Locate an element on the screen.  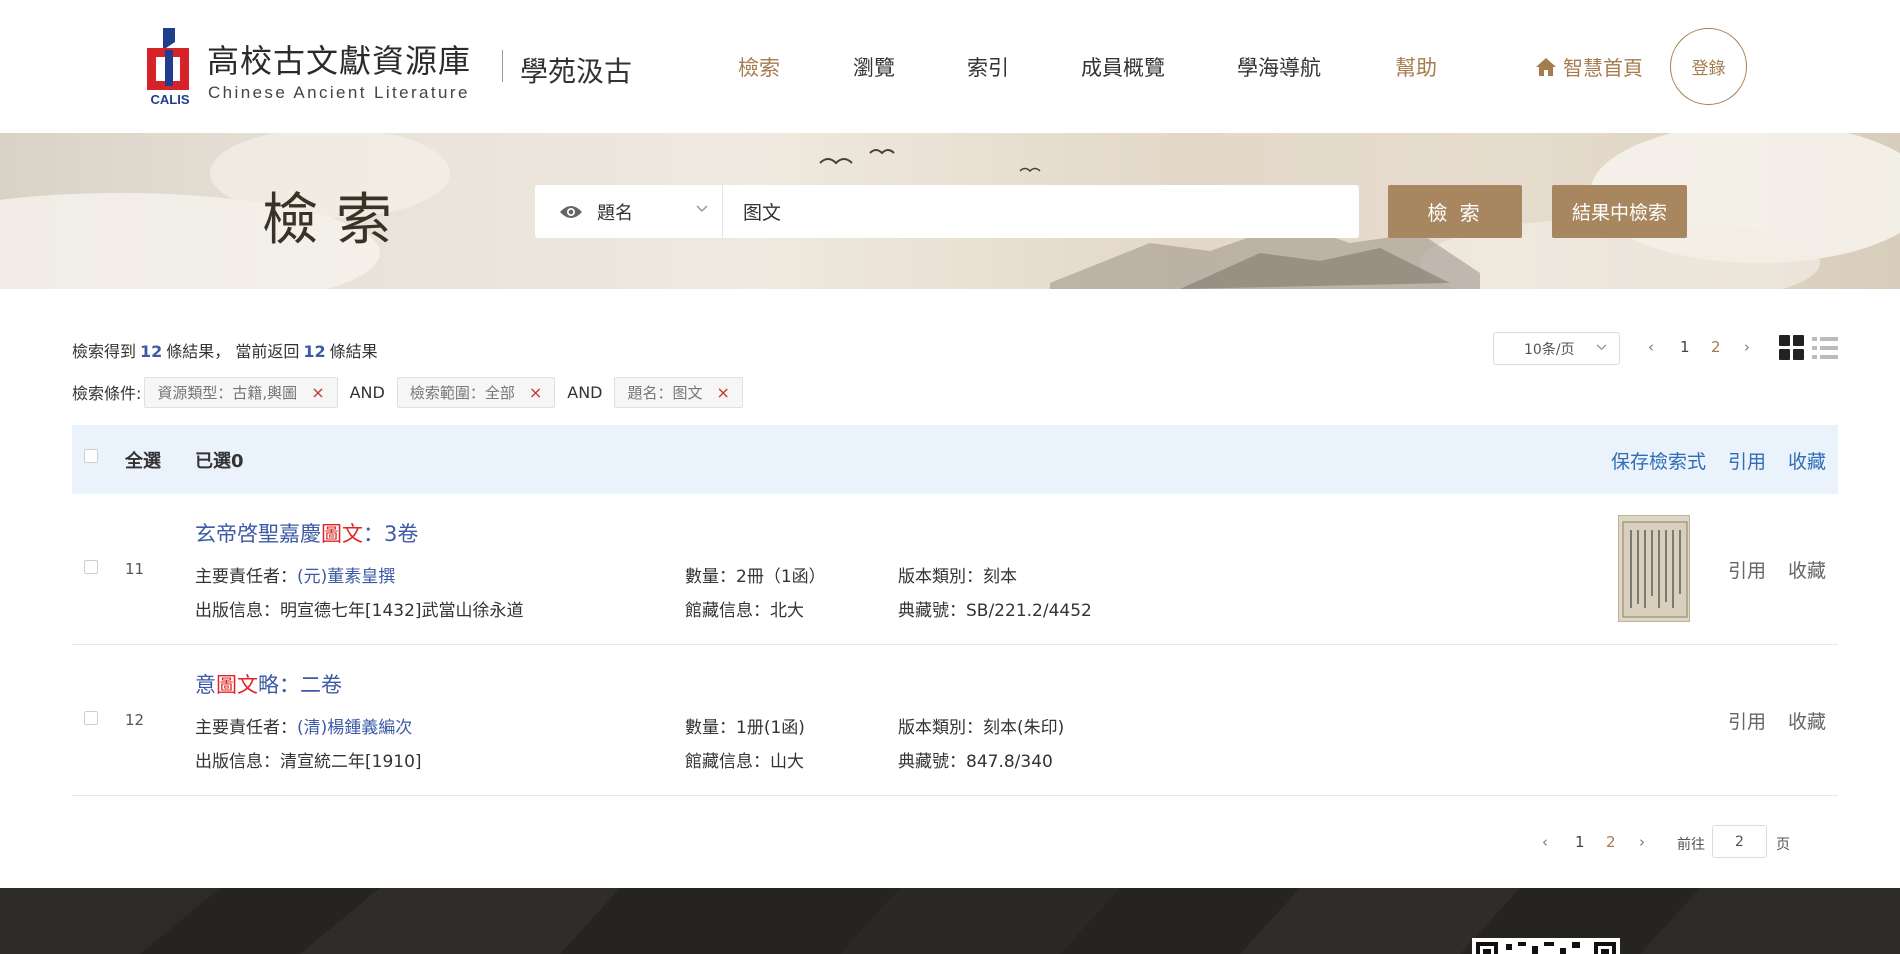
page-size-select: 10条/页 is located at coordinates (1556, 348).